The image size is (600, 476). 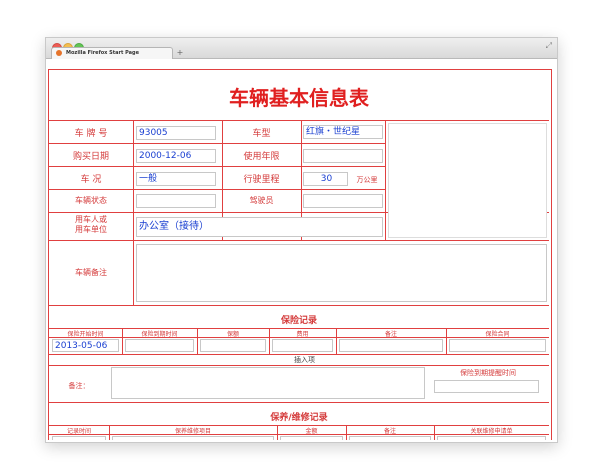 What do you see at coordinates (389, 431) in the screenshot?
I see `col-maintenance-note: 备注` at bounding box center [389, 431].